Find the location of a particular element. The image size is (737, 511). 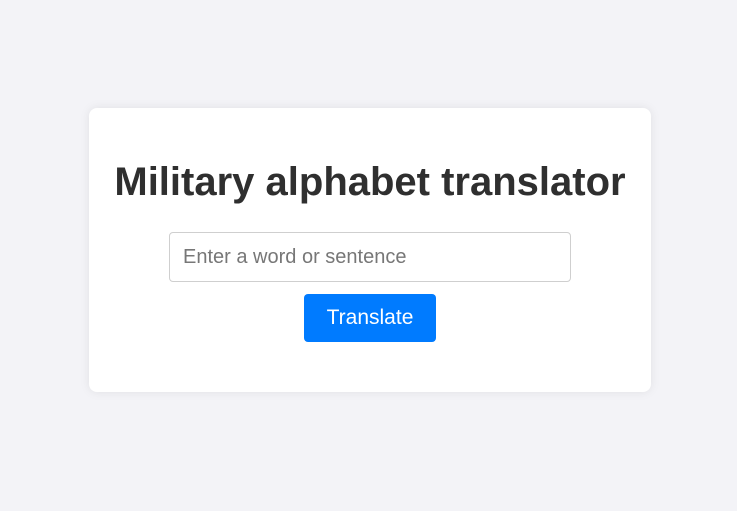

word-input is located at coordinates (370, 257).